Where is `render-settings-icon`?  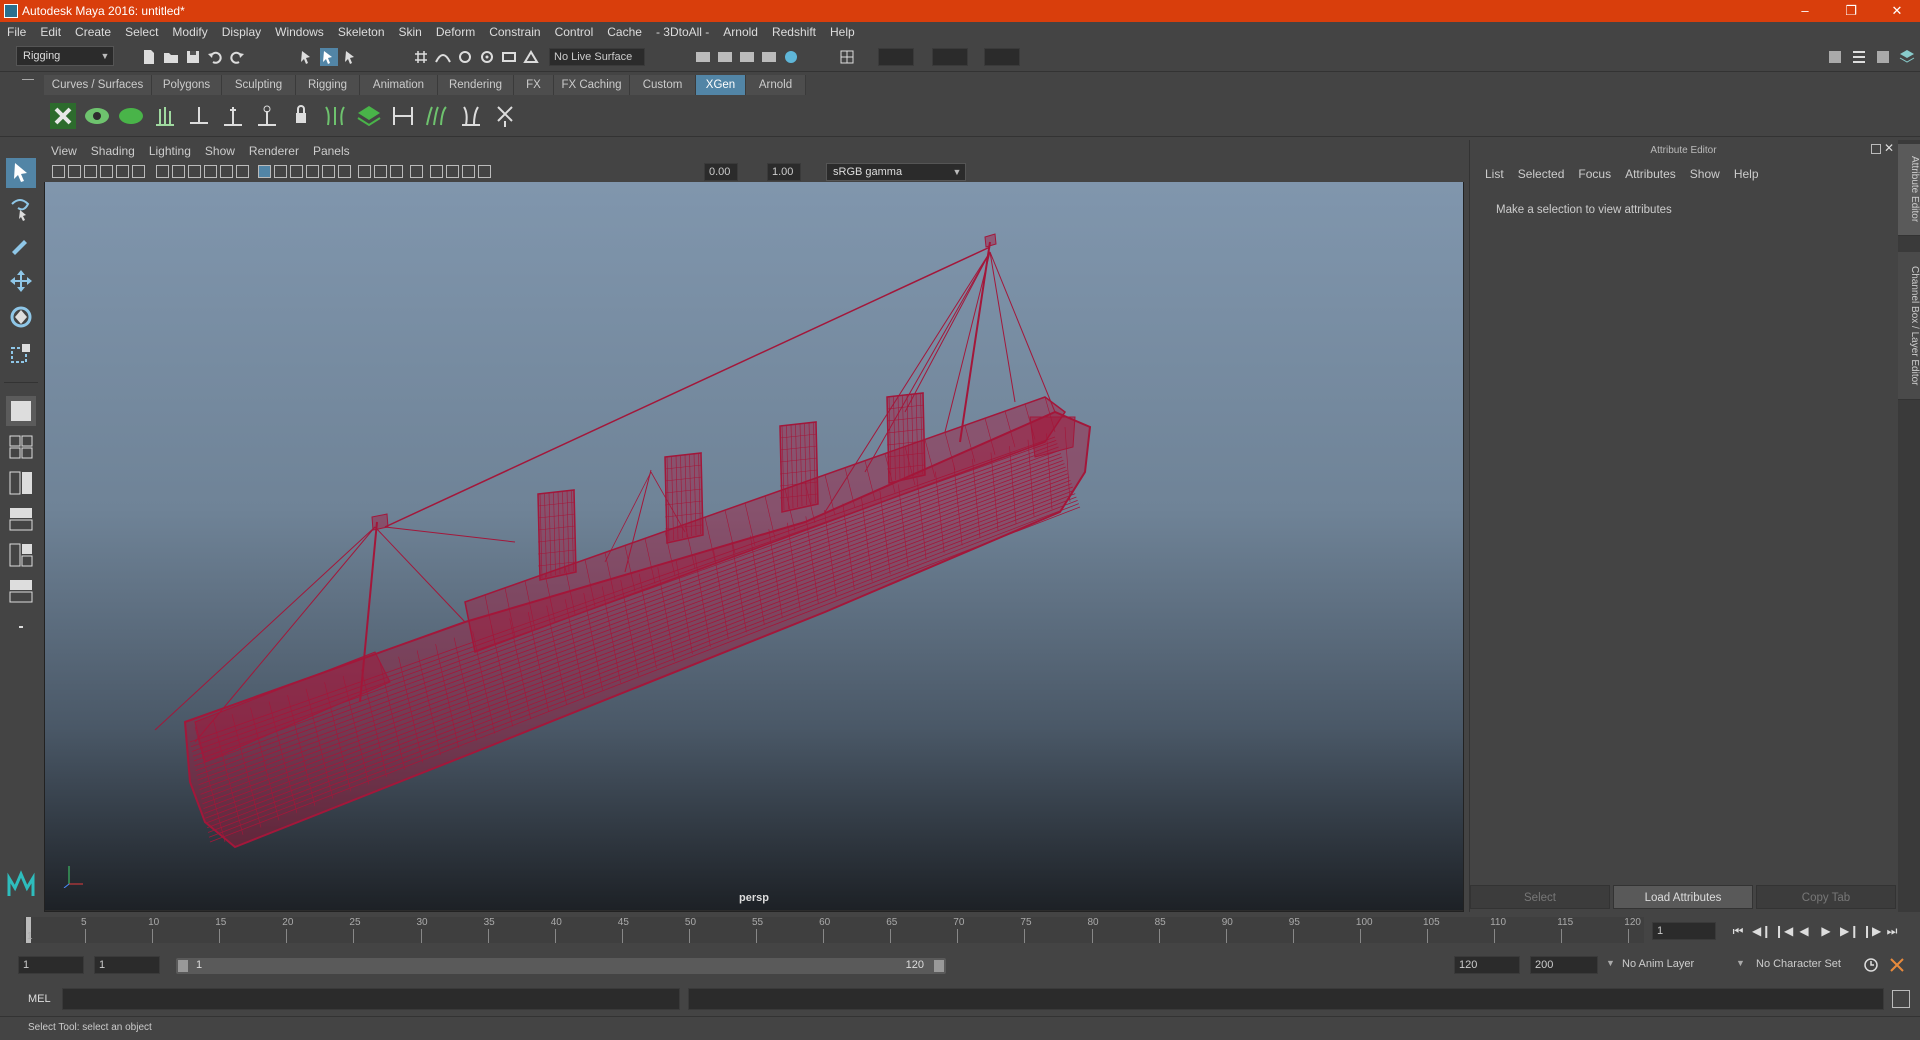
render-settings-icon is located at coordinates (769, 57).